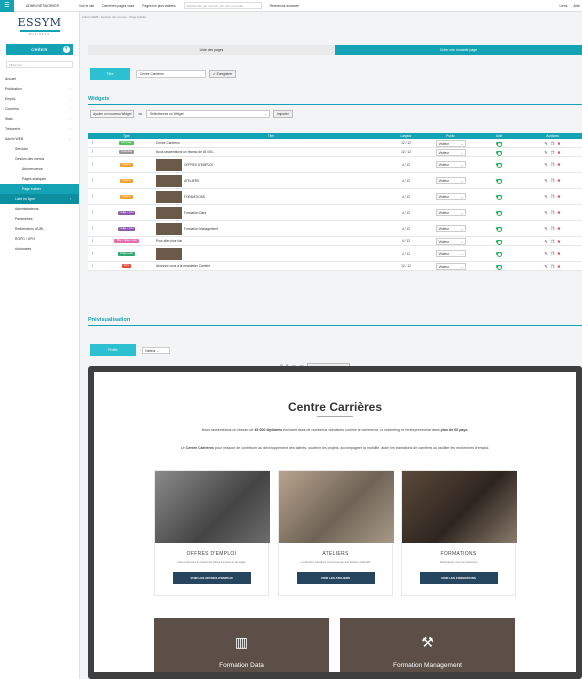 This screenshot has width=582, height=679. I want to click on advanced-search-link: Recherche avancée, so click(284, 6).